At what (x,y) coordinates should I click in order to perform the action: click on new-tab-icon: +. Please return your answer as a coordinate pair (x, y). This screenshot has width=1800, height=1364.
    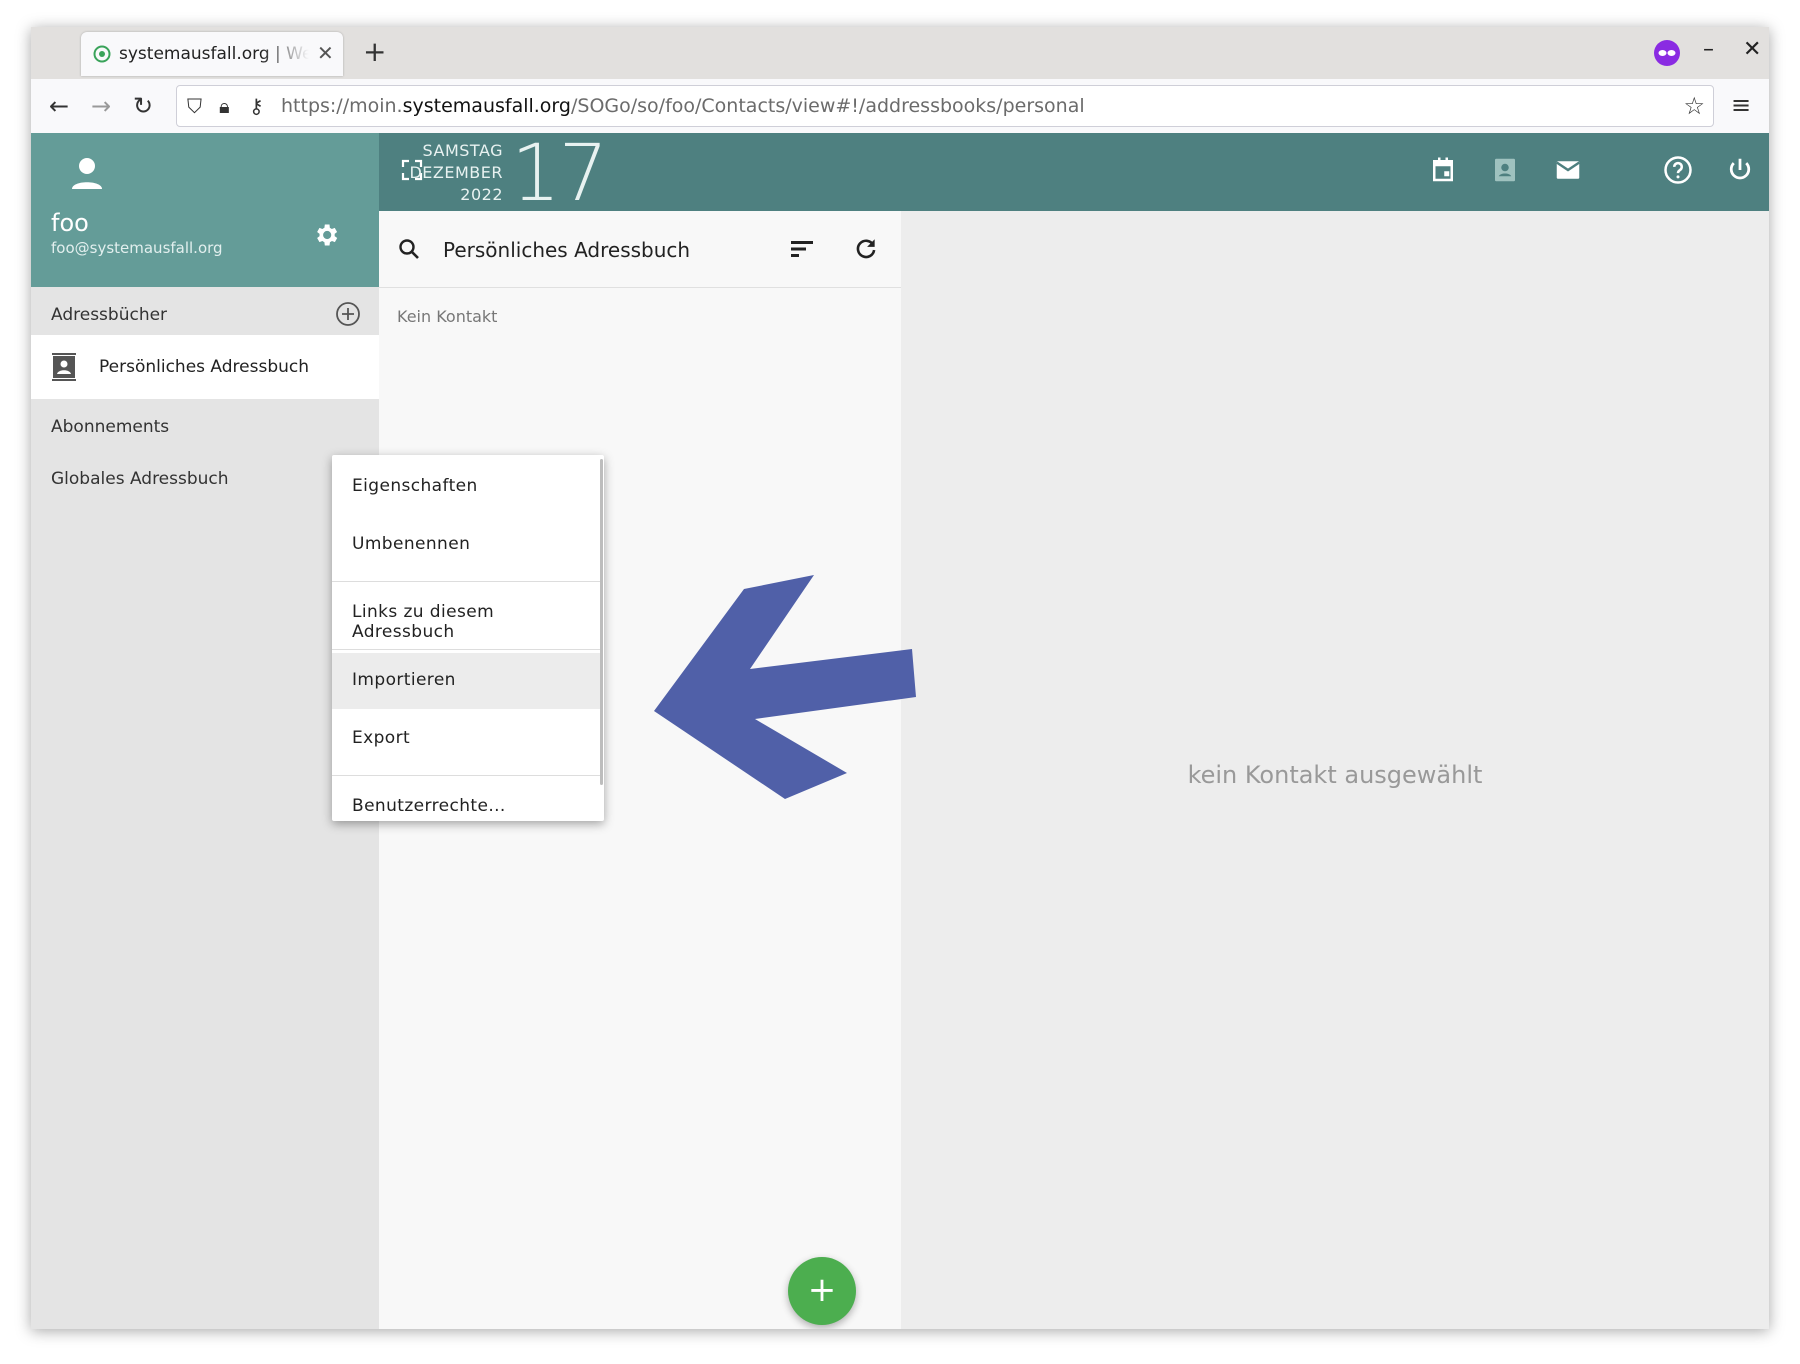
    Looking at the image, I should click on (374, 51).